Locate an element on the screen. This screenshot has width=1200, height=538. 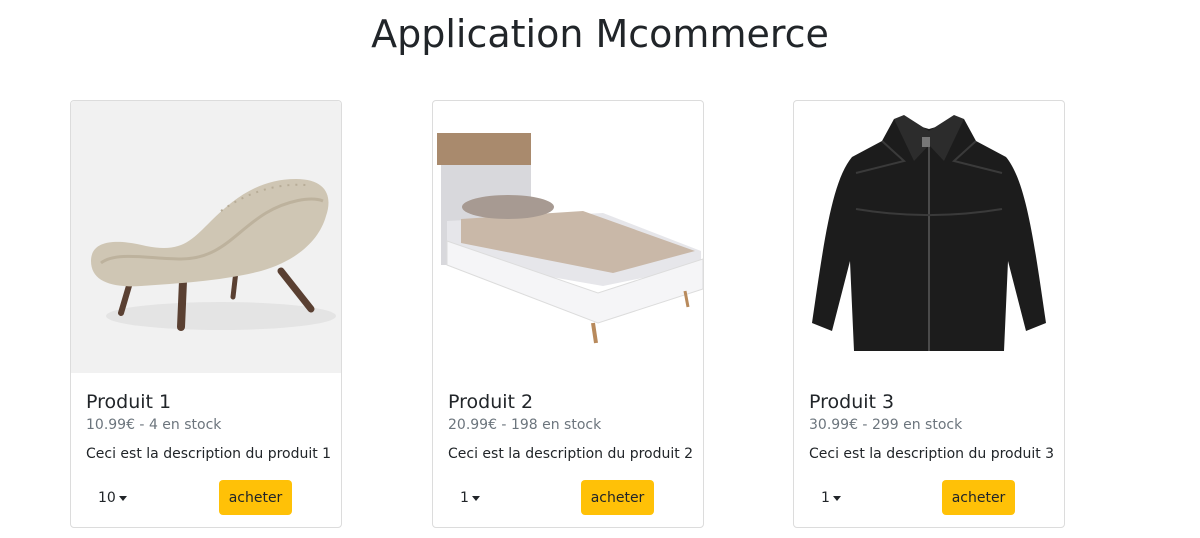
product-title: Produit 1 is located at coordinates (129, 402).